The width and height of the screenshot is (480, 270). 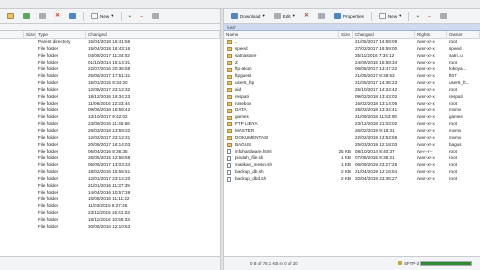 I want to click on table-row: .. 21/05/2017 14:59:09 rwxr-xr-x root, so click(x=352, y=42).